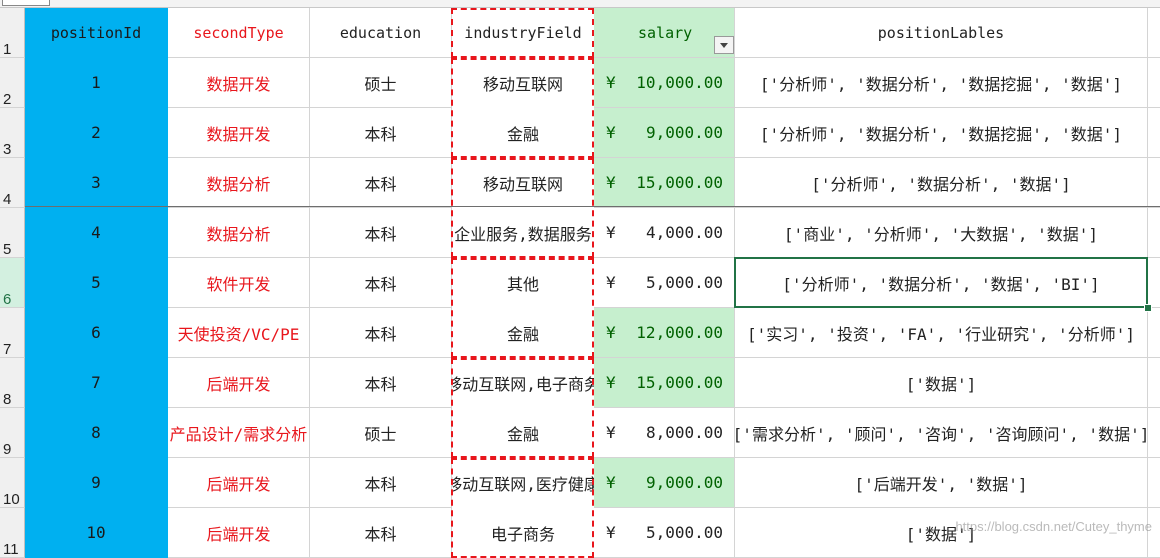 The height and width of the screenshot is (558, 1160). What do you see at coordinates (7, 349) in the screenshot?
I see `row-number: 7` at bounding box center [7, 349].